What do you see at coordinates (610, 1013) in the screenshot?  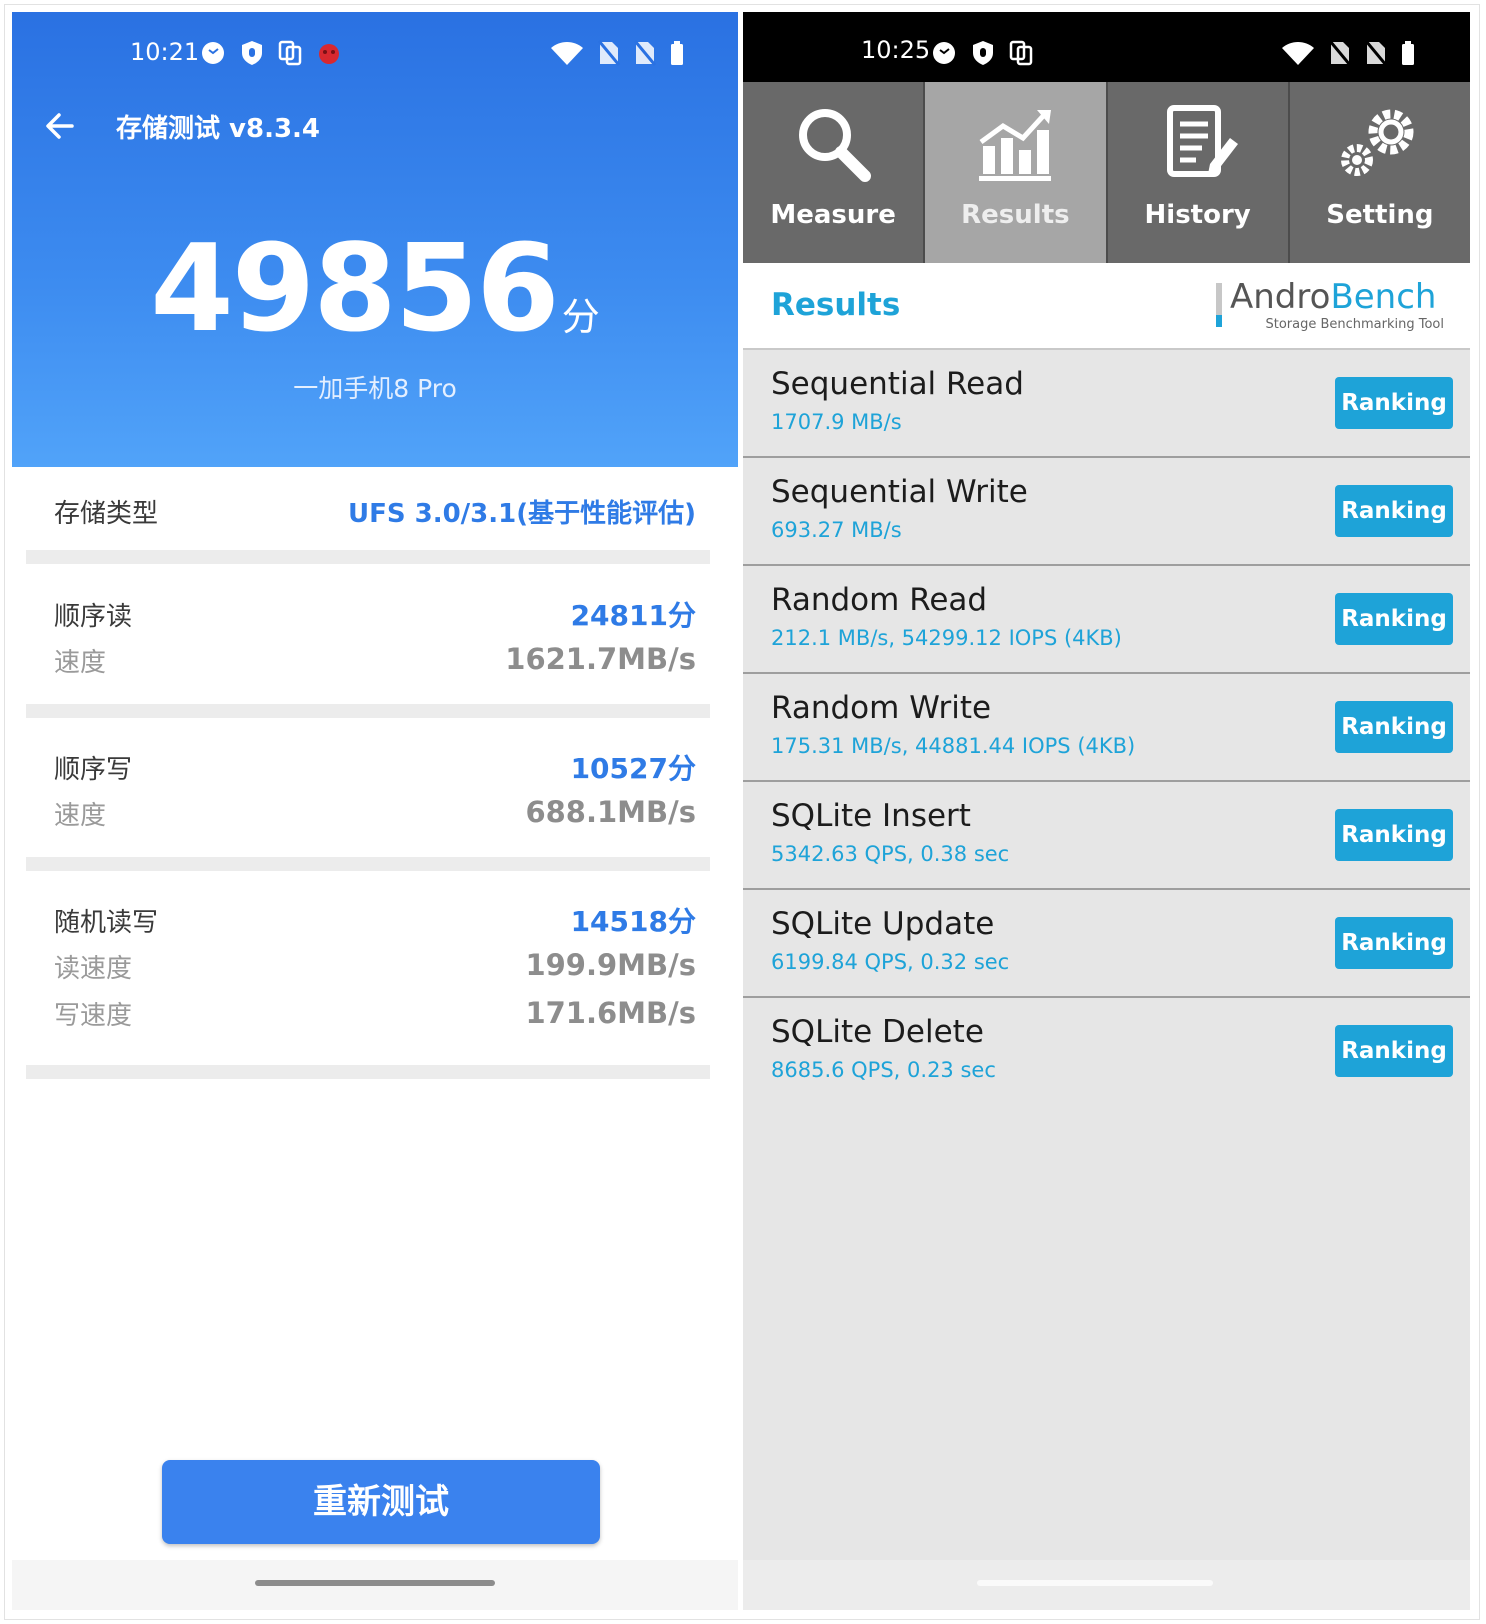 I see `write-speed-value: 171.6MB/s` at bounding box center [610, 1013].